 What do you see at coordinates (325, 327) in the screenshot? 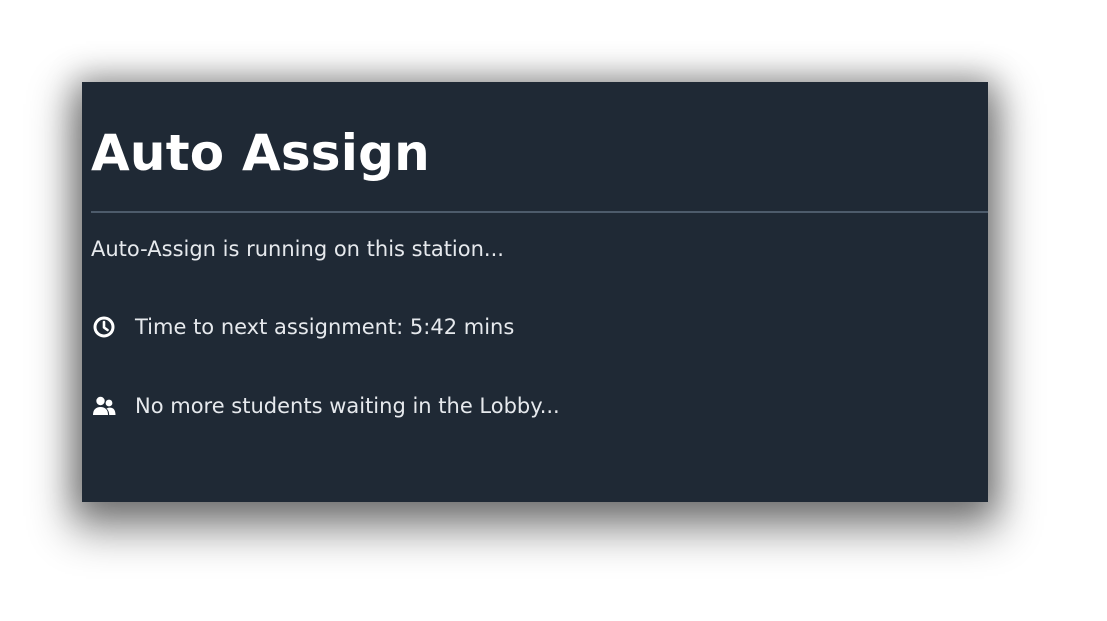
I see `next-assignment-text: Time to next assignment: 5:42 mins` at bounding box center [325, 327].